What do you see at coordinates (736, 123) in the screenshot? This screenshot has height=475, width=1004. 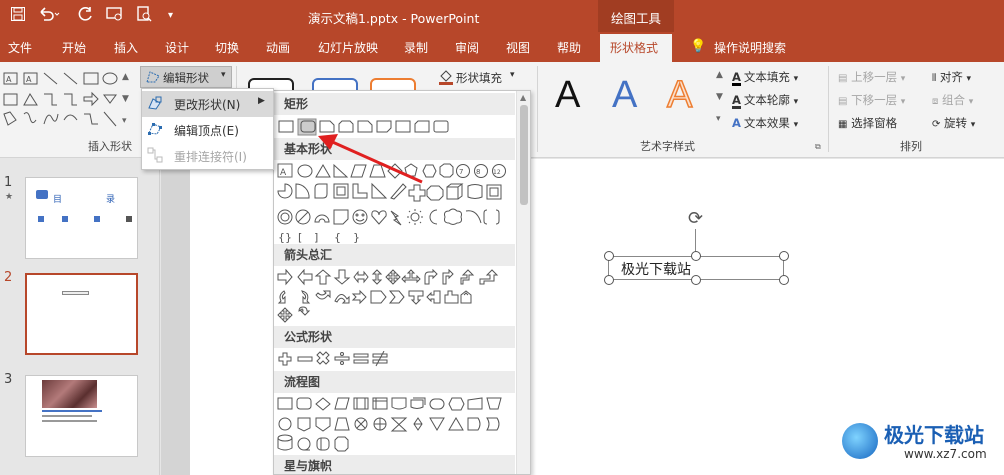 I see `text-effects-icon: A` at bounding box center [736, 123].